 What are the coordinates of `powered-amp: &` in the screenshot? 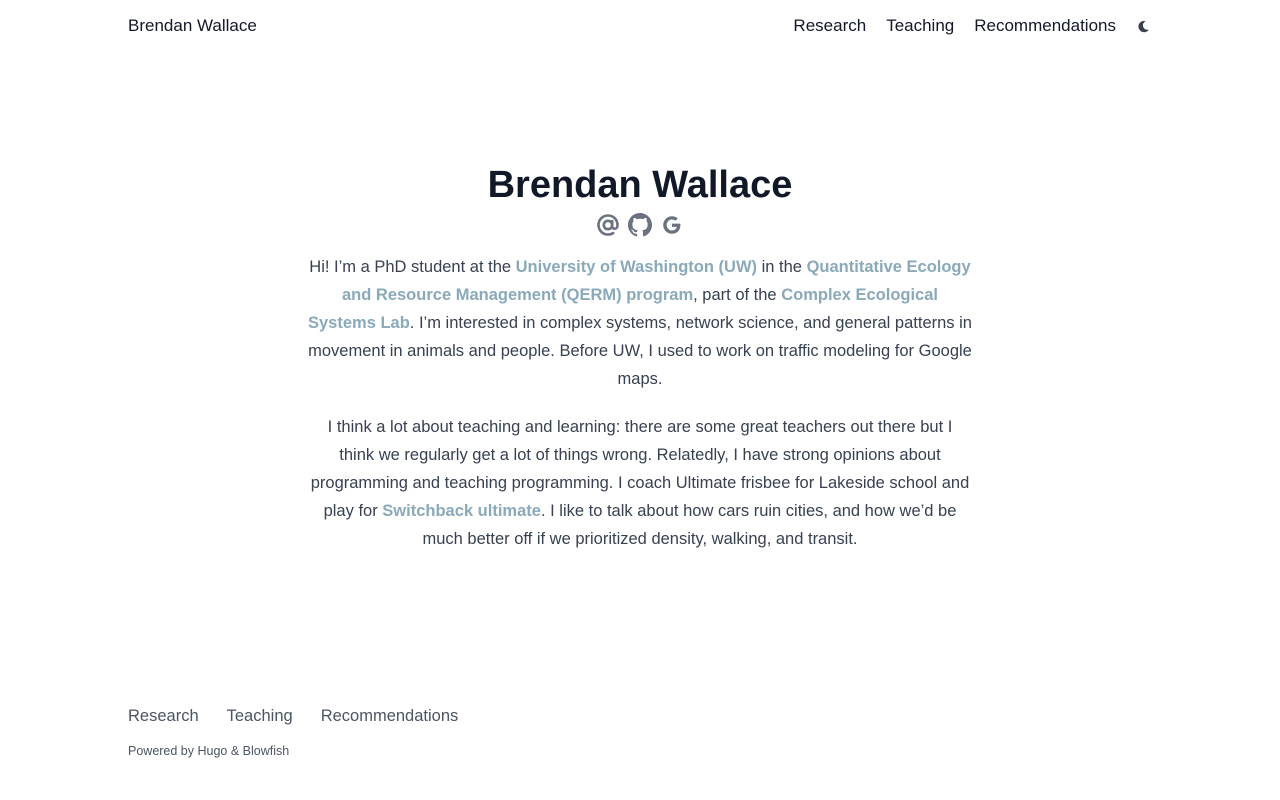 It's located at (235, 751).